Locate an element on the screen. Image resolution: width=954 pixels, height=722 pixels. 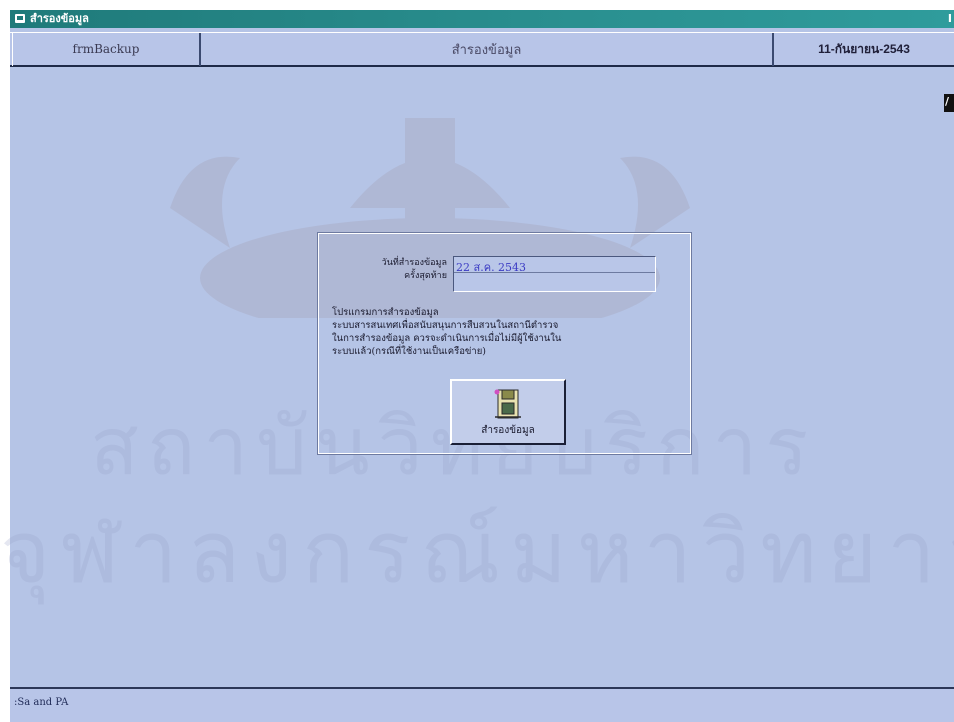
description-line: โปรแกรมการสำรองข้อมูล is located at coordinates (385, 312).